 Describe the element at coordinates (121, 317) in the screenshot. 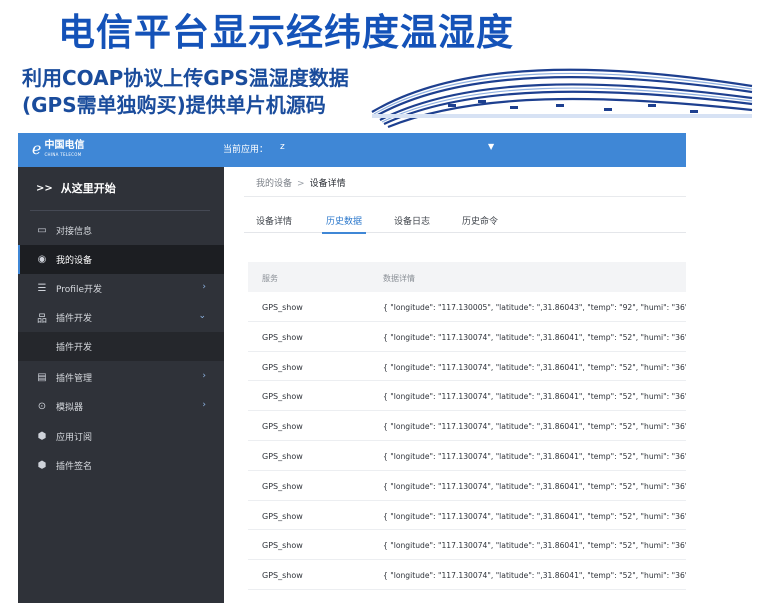

I see `sidebar-item-plugin-dev: 品 插件开发 ⌄` at that location.